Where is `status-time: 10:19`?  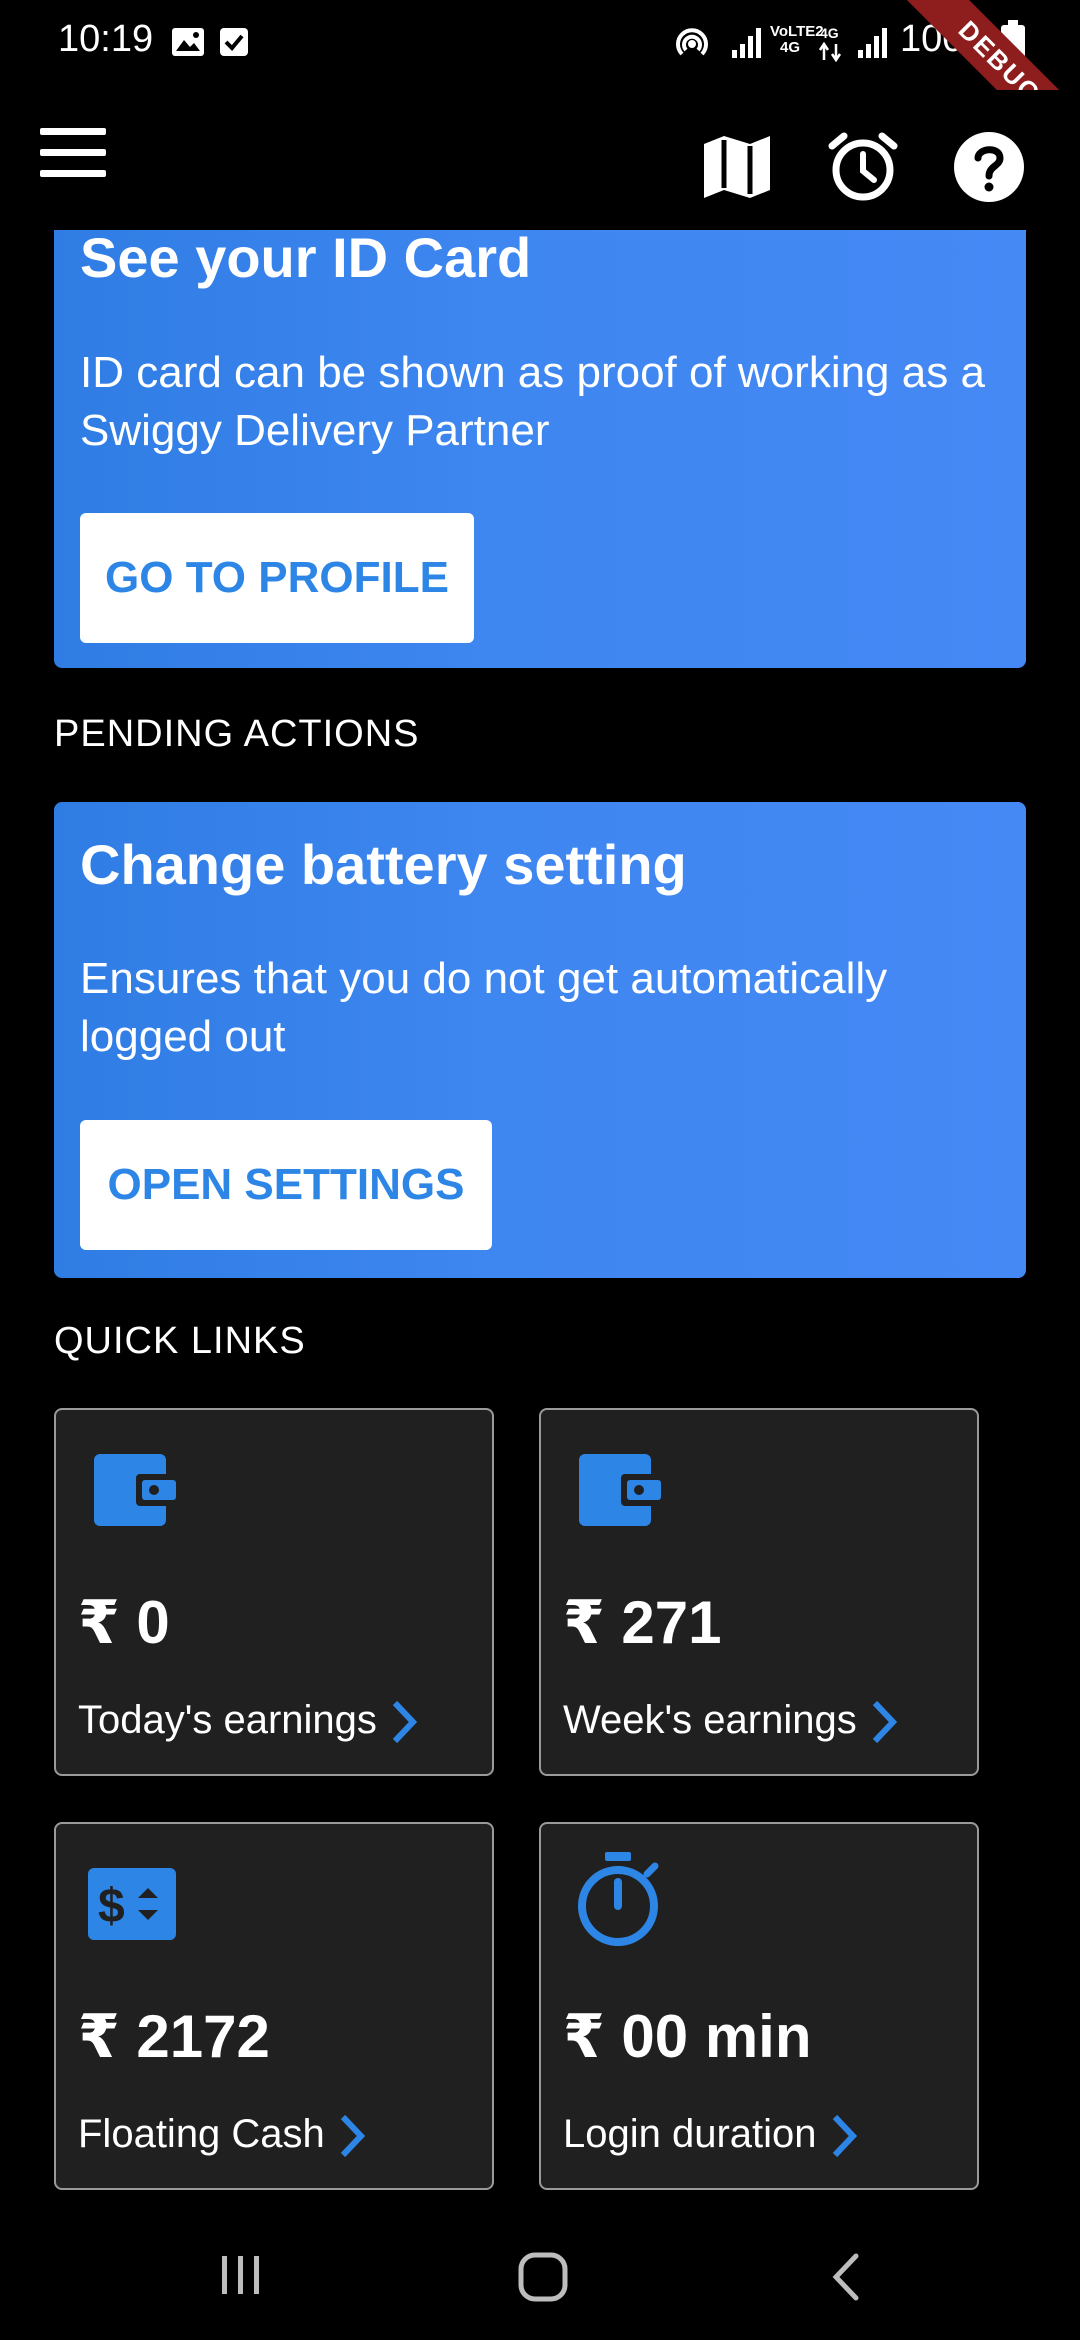 status-time: 10:19 is located at coordinates (106, 39).